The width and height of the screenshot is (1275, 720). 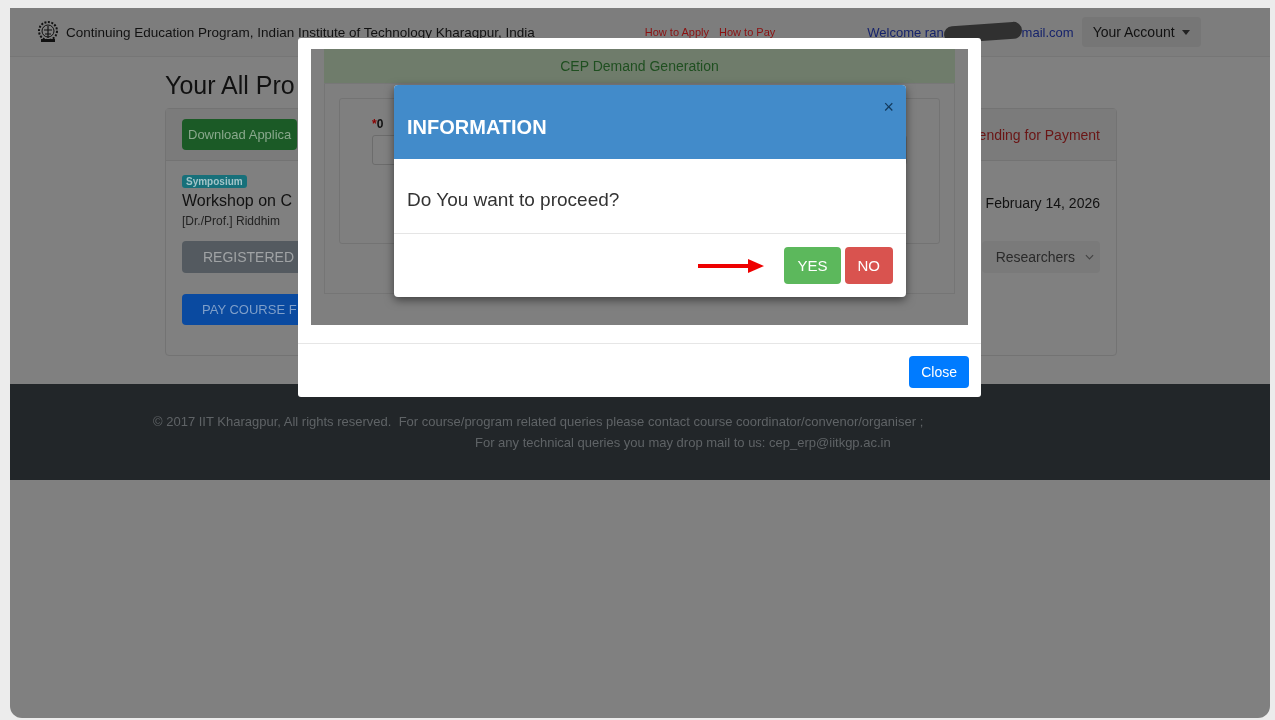 I want to click on footer-text: © 2017 IIT Kharagpur, All rights reserved. For course/program related queries please contact course coordinator/convenor/organiser ;, so click(x=539, y=421).